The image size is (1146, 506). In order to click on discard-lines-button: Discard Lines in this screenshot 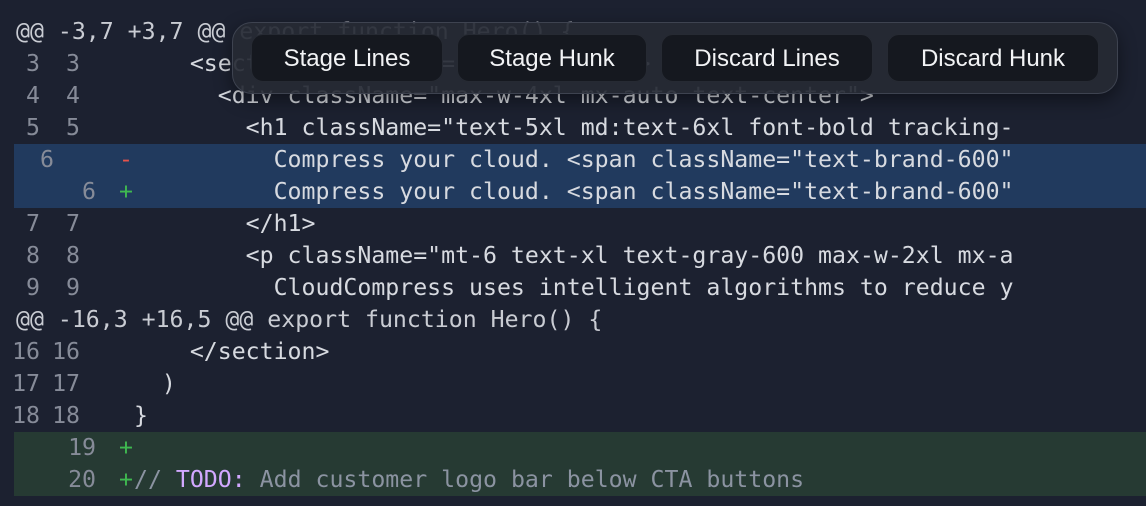, I will do `click(767, 58)`.